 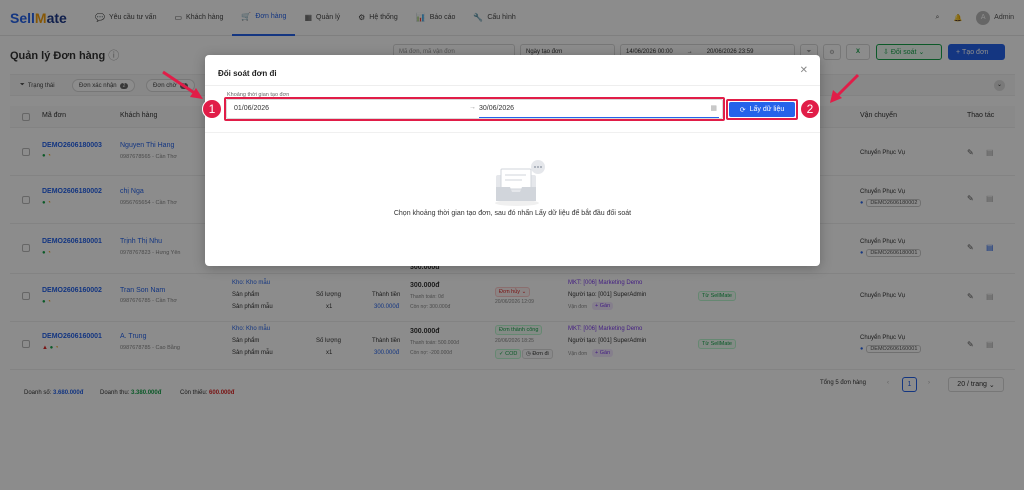 I want to click on step-1-badge: 1, so click(x=212, y=109).